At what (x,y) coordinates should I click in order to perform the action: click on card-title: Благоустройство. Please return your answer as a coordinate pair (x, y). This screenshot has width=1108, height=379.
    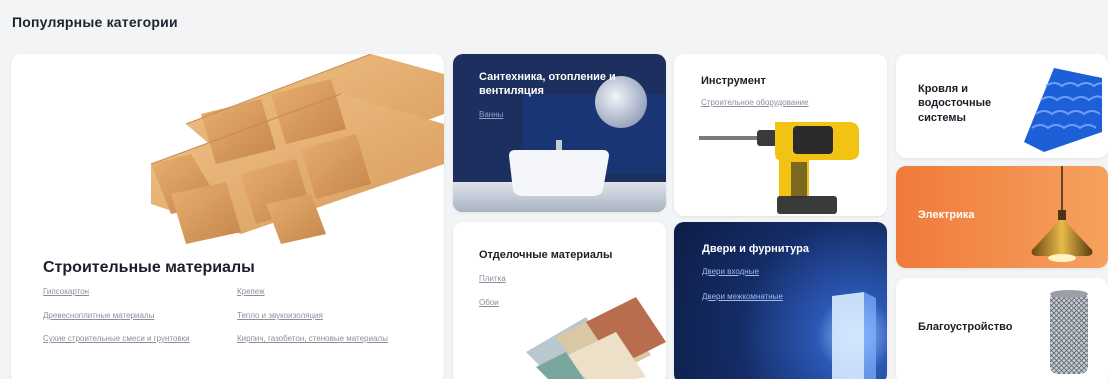
    Looking at the image, I should click on (965, 327).